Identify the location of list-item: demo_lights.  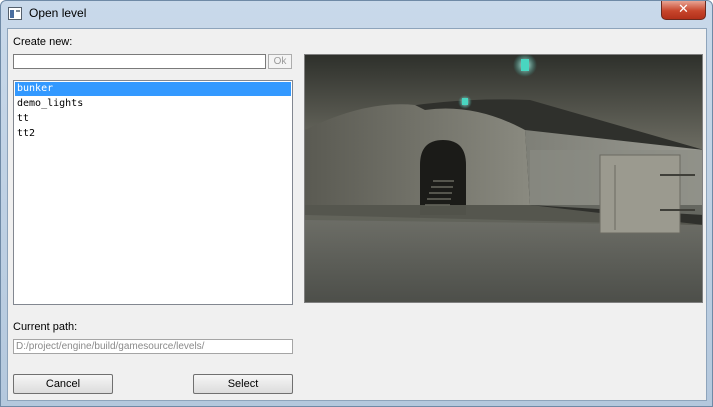
(153, 104).